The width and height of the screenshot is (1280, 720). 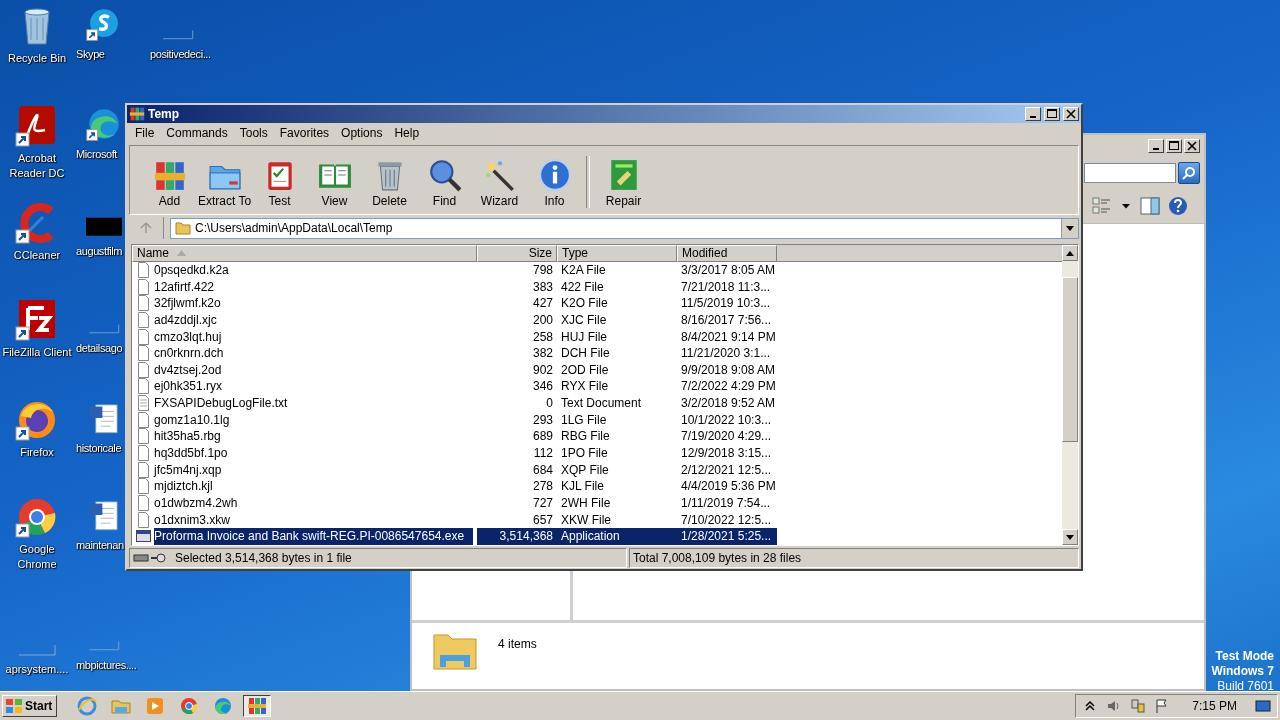 I want to click on file-row: ej0hk351.ryx 346 RYX File 7/2/2022 4:29 PM, so click(x=597, y=386).